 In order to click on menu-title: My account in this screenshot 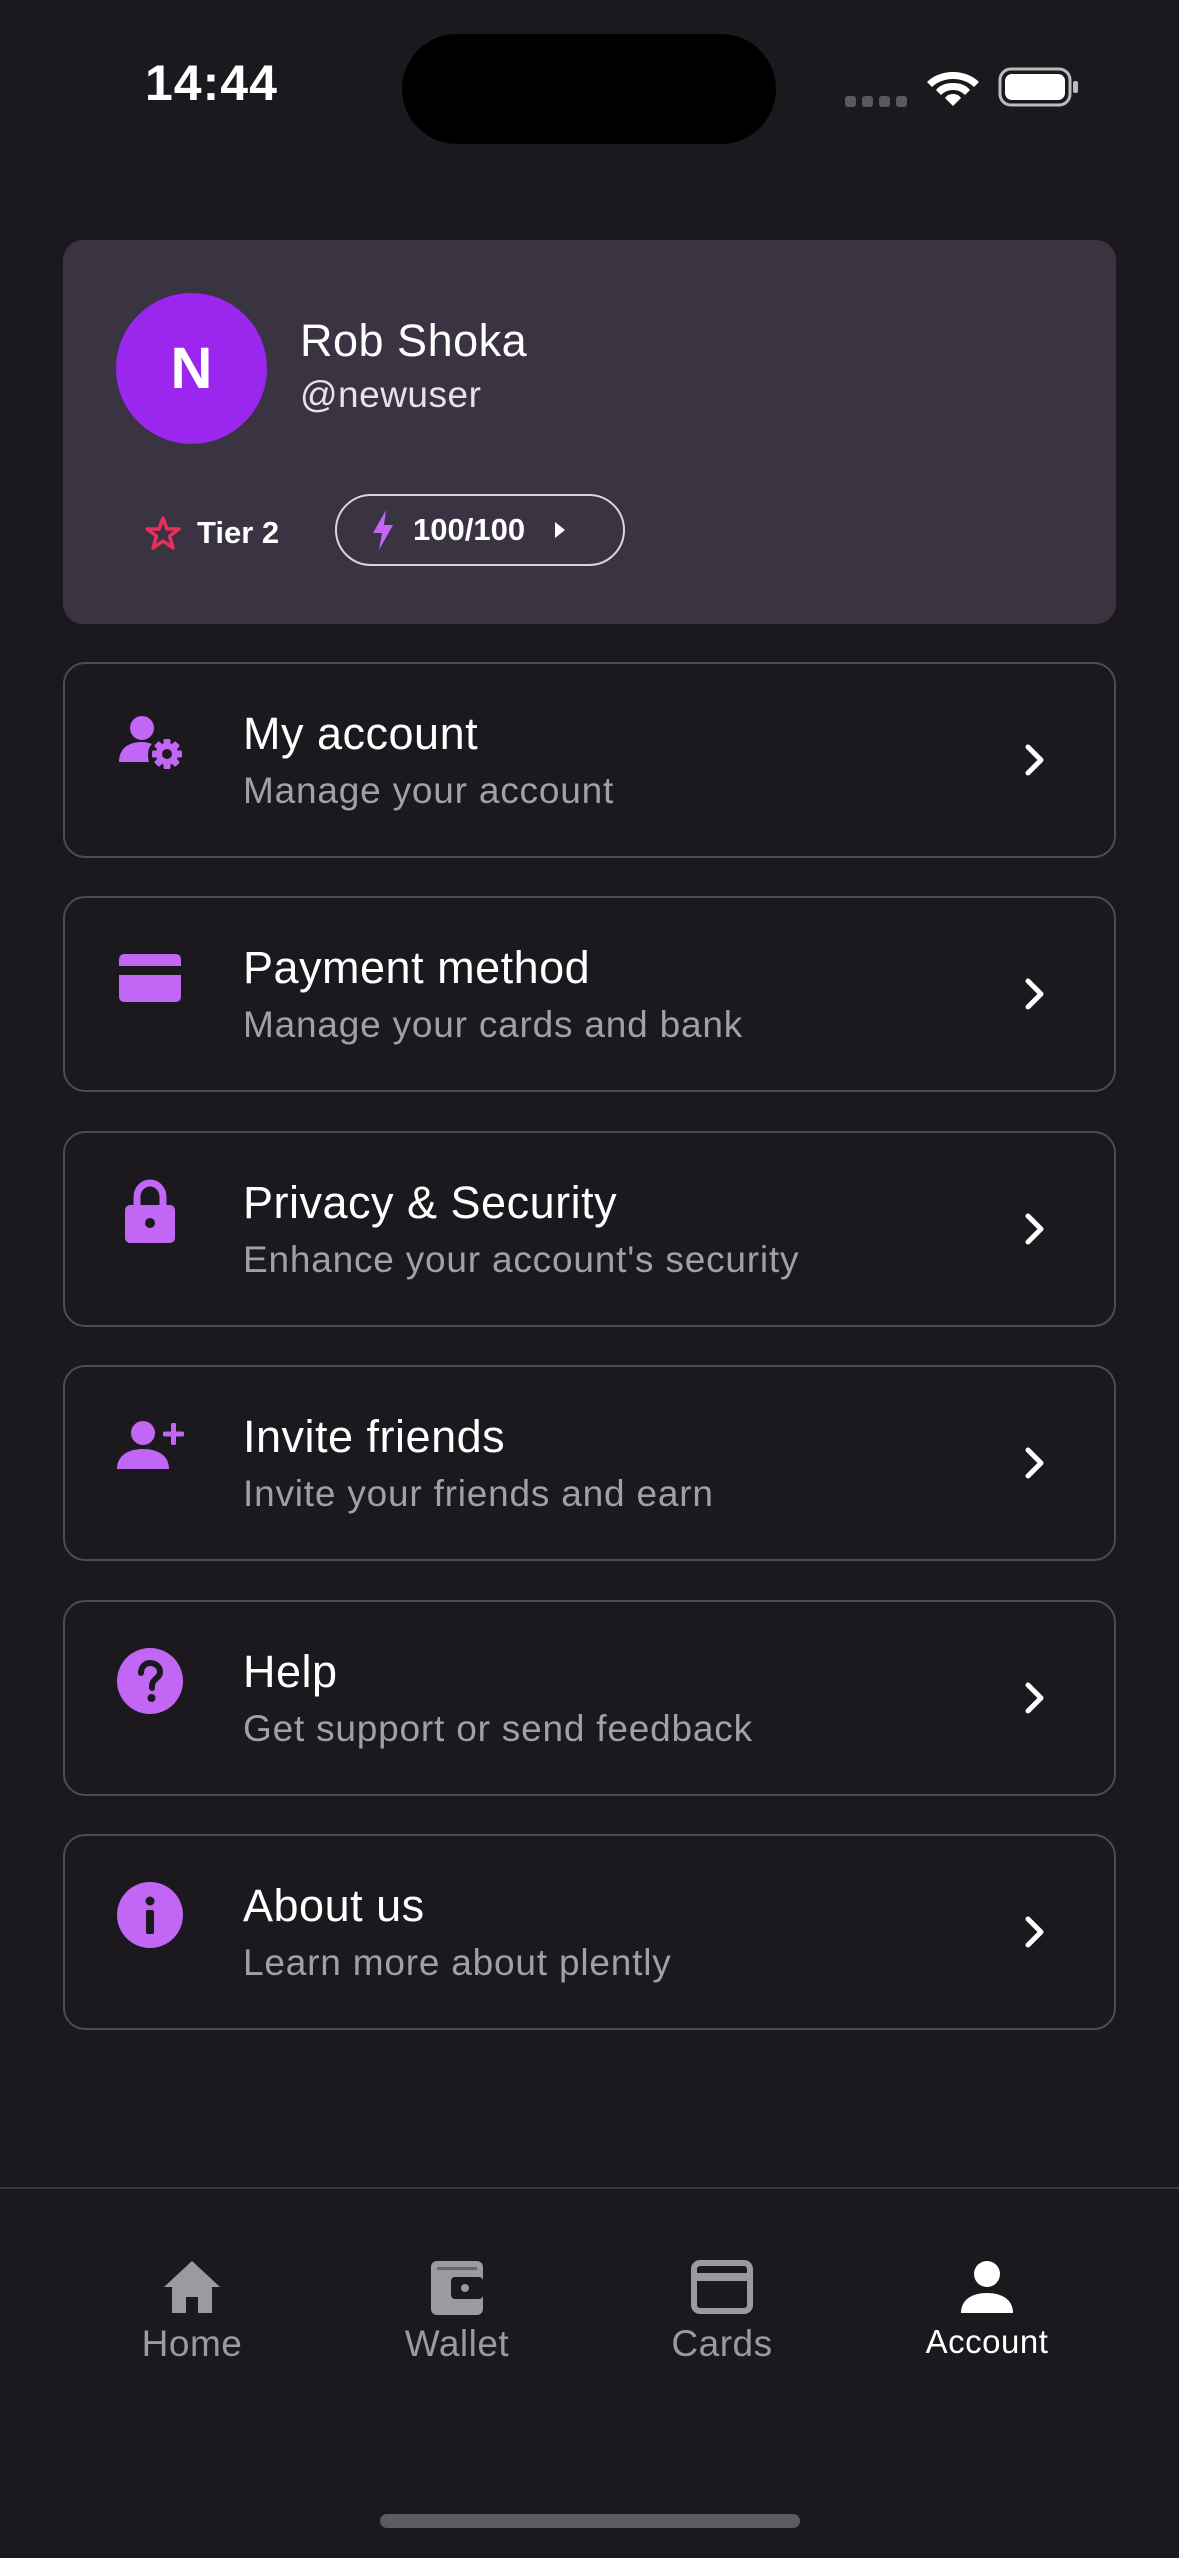, I will do `click(361, 733)`.